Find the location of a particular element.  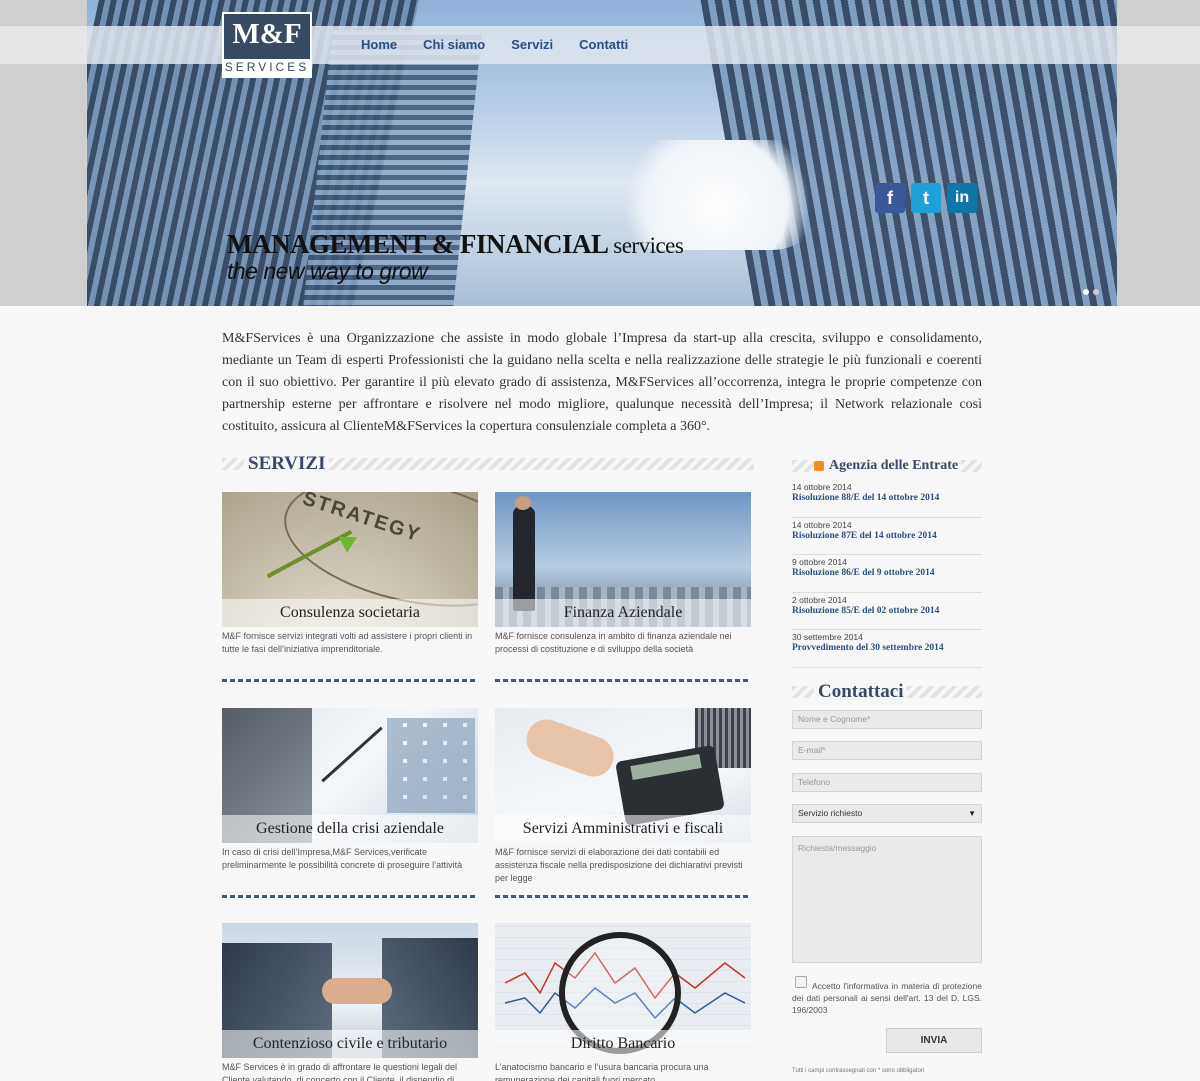

logo: M&F SERVICES is located at coordinates (267, 45).